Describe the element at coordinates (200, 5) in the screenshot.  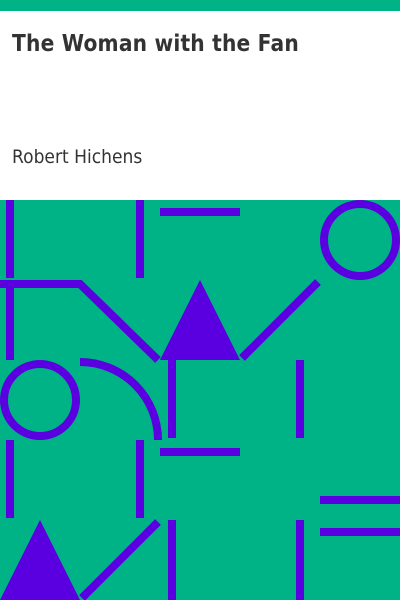
I see `top-accent-band` at that location.